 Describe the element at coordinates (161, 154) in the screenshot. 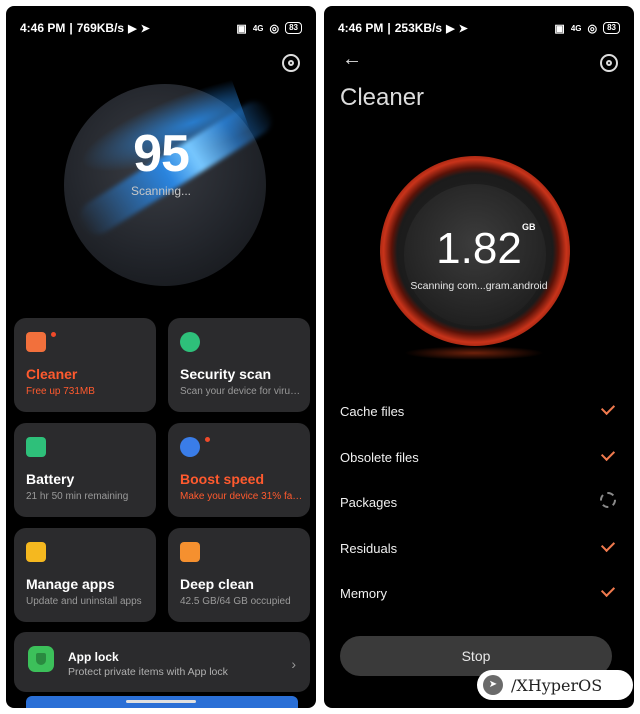

I see `security-score: 95` at that location.